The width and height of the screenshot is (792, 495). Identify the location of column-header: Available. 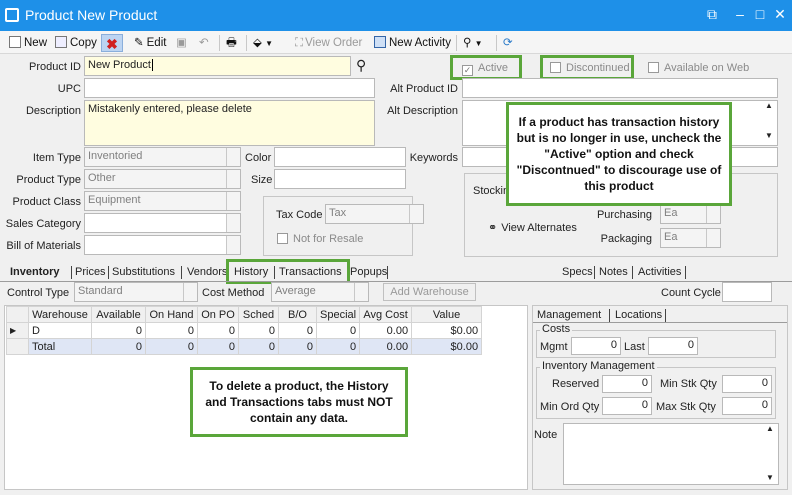
(118, 314).